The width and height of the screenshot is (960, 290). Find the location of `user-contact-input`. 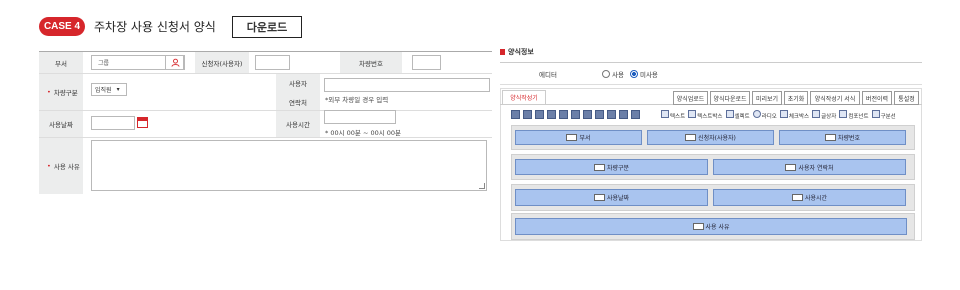

user-contact-input is located at coordinates (407, 85).